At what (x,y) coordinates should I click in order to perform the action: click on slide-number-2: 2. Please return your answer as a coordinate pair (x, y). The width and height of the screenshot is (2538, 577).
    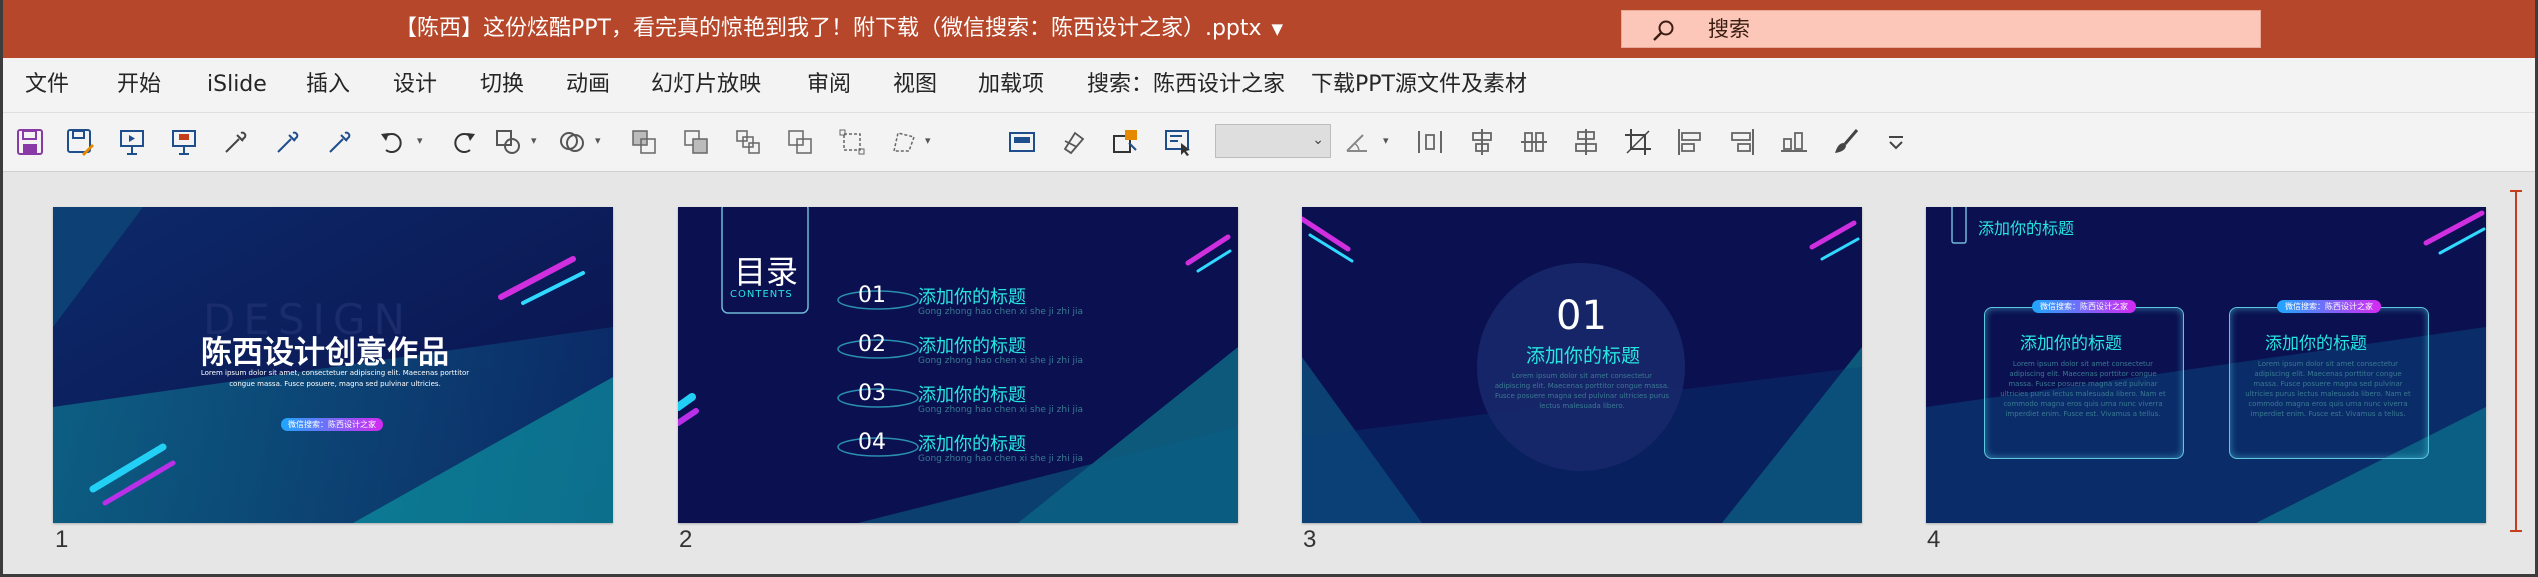
    Looking at the image, I should click on (686, 539).